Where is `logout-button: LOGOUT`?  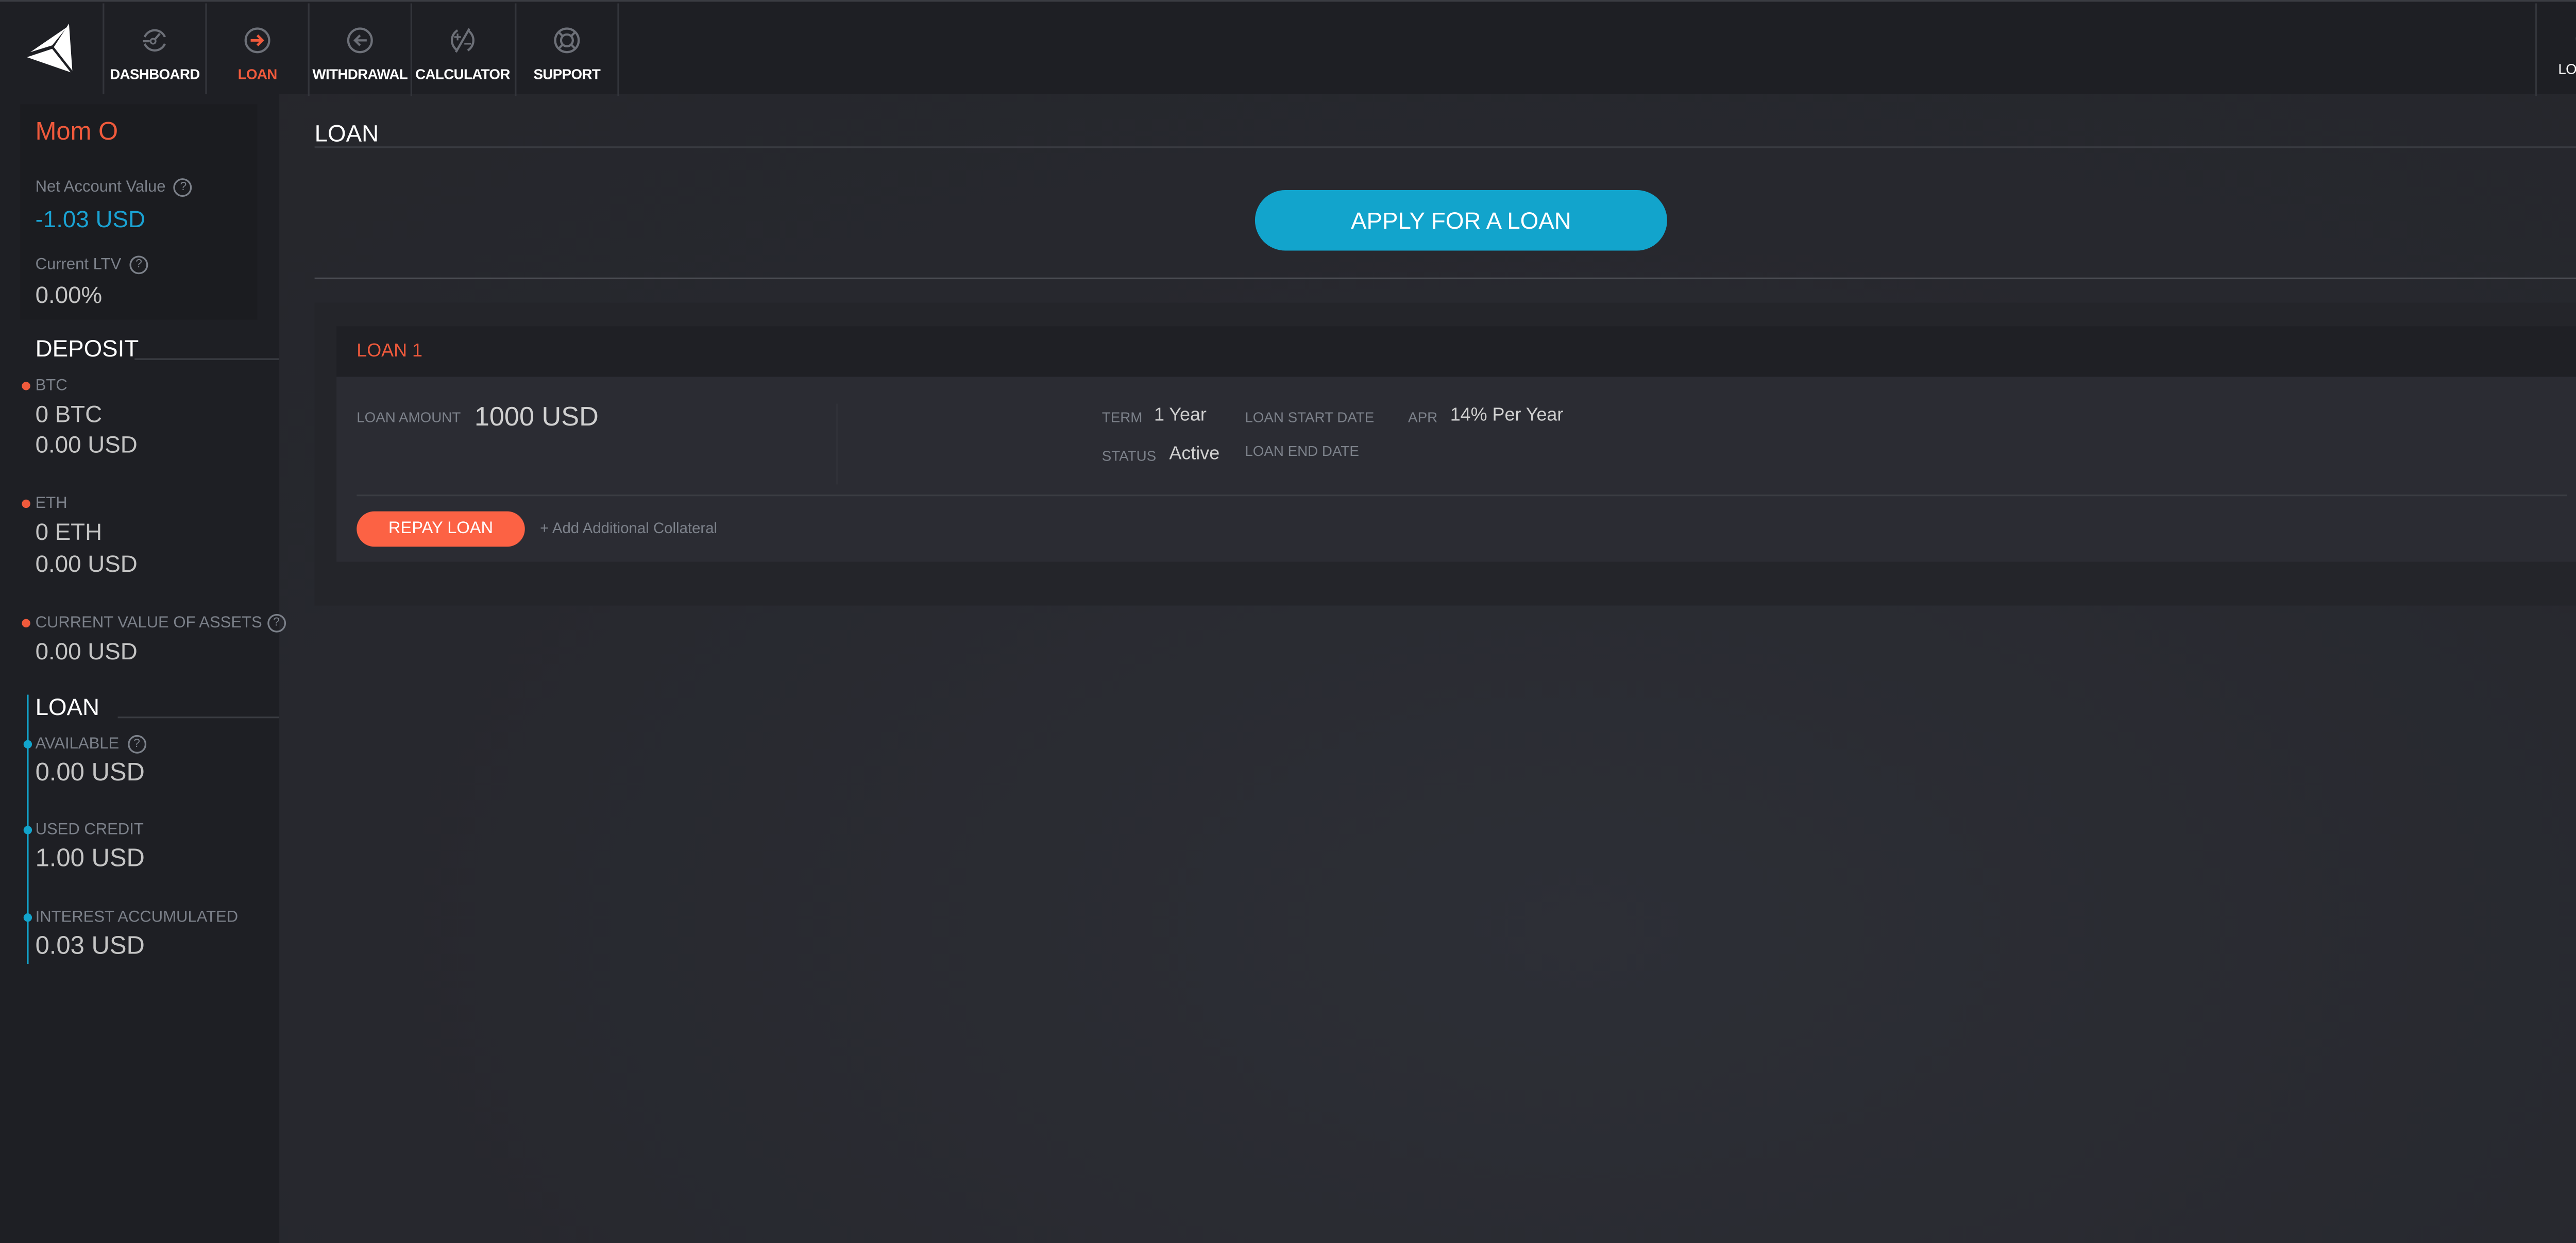
logout-button: LOGOUT is located at coordinates (2555, 49).